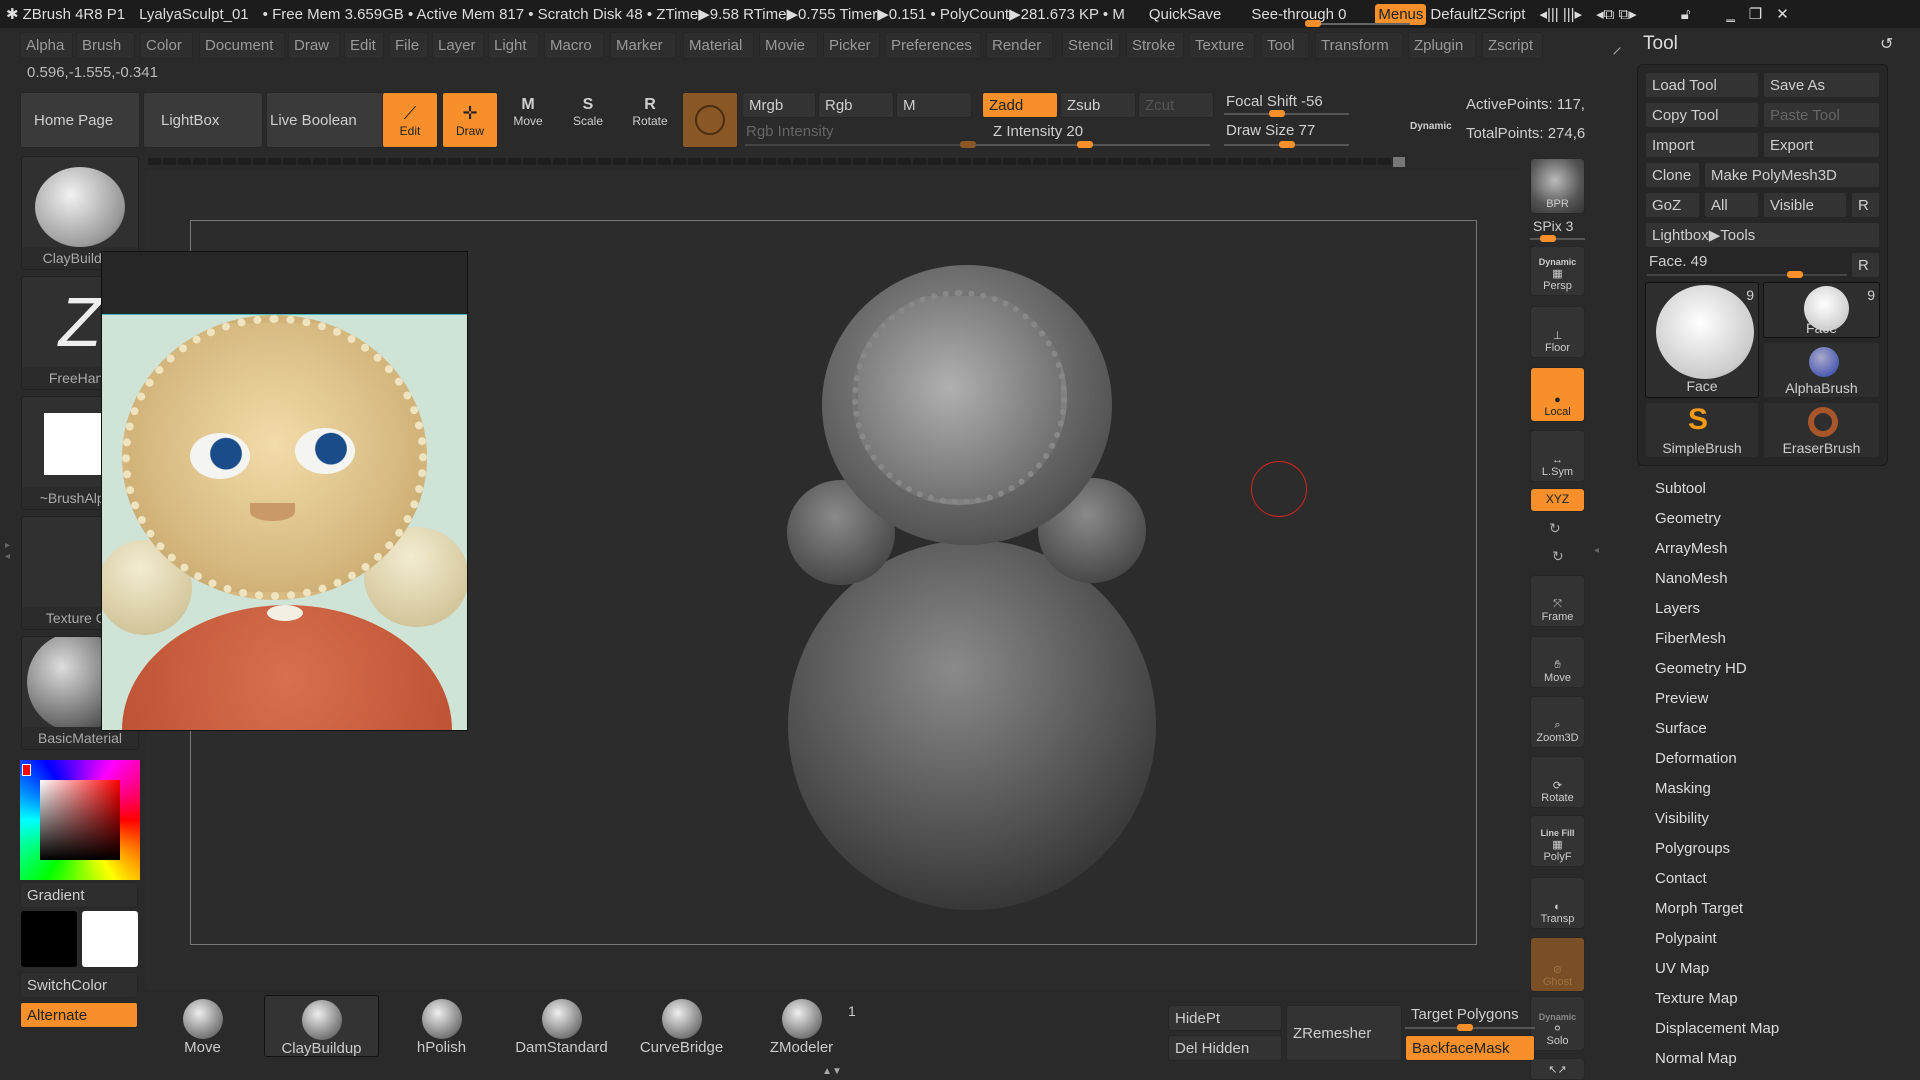  I want to click on tool-menu-deformation: Deformation, so click(1696, 758).